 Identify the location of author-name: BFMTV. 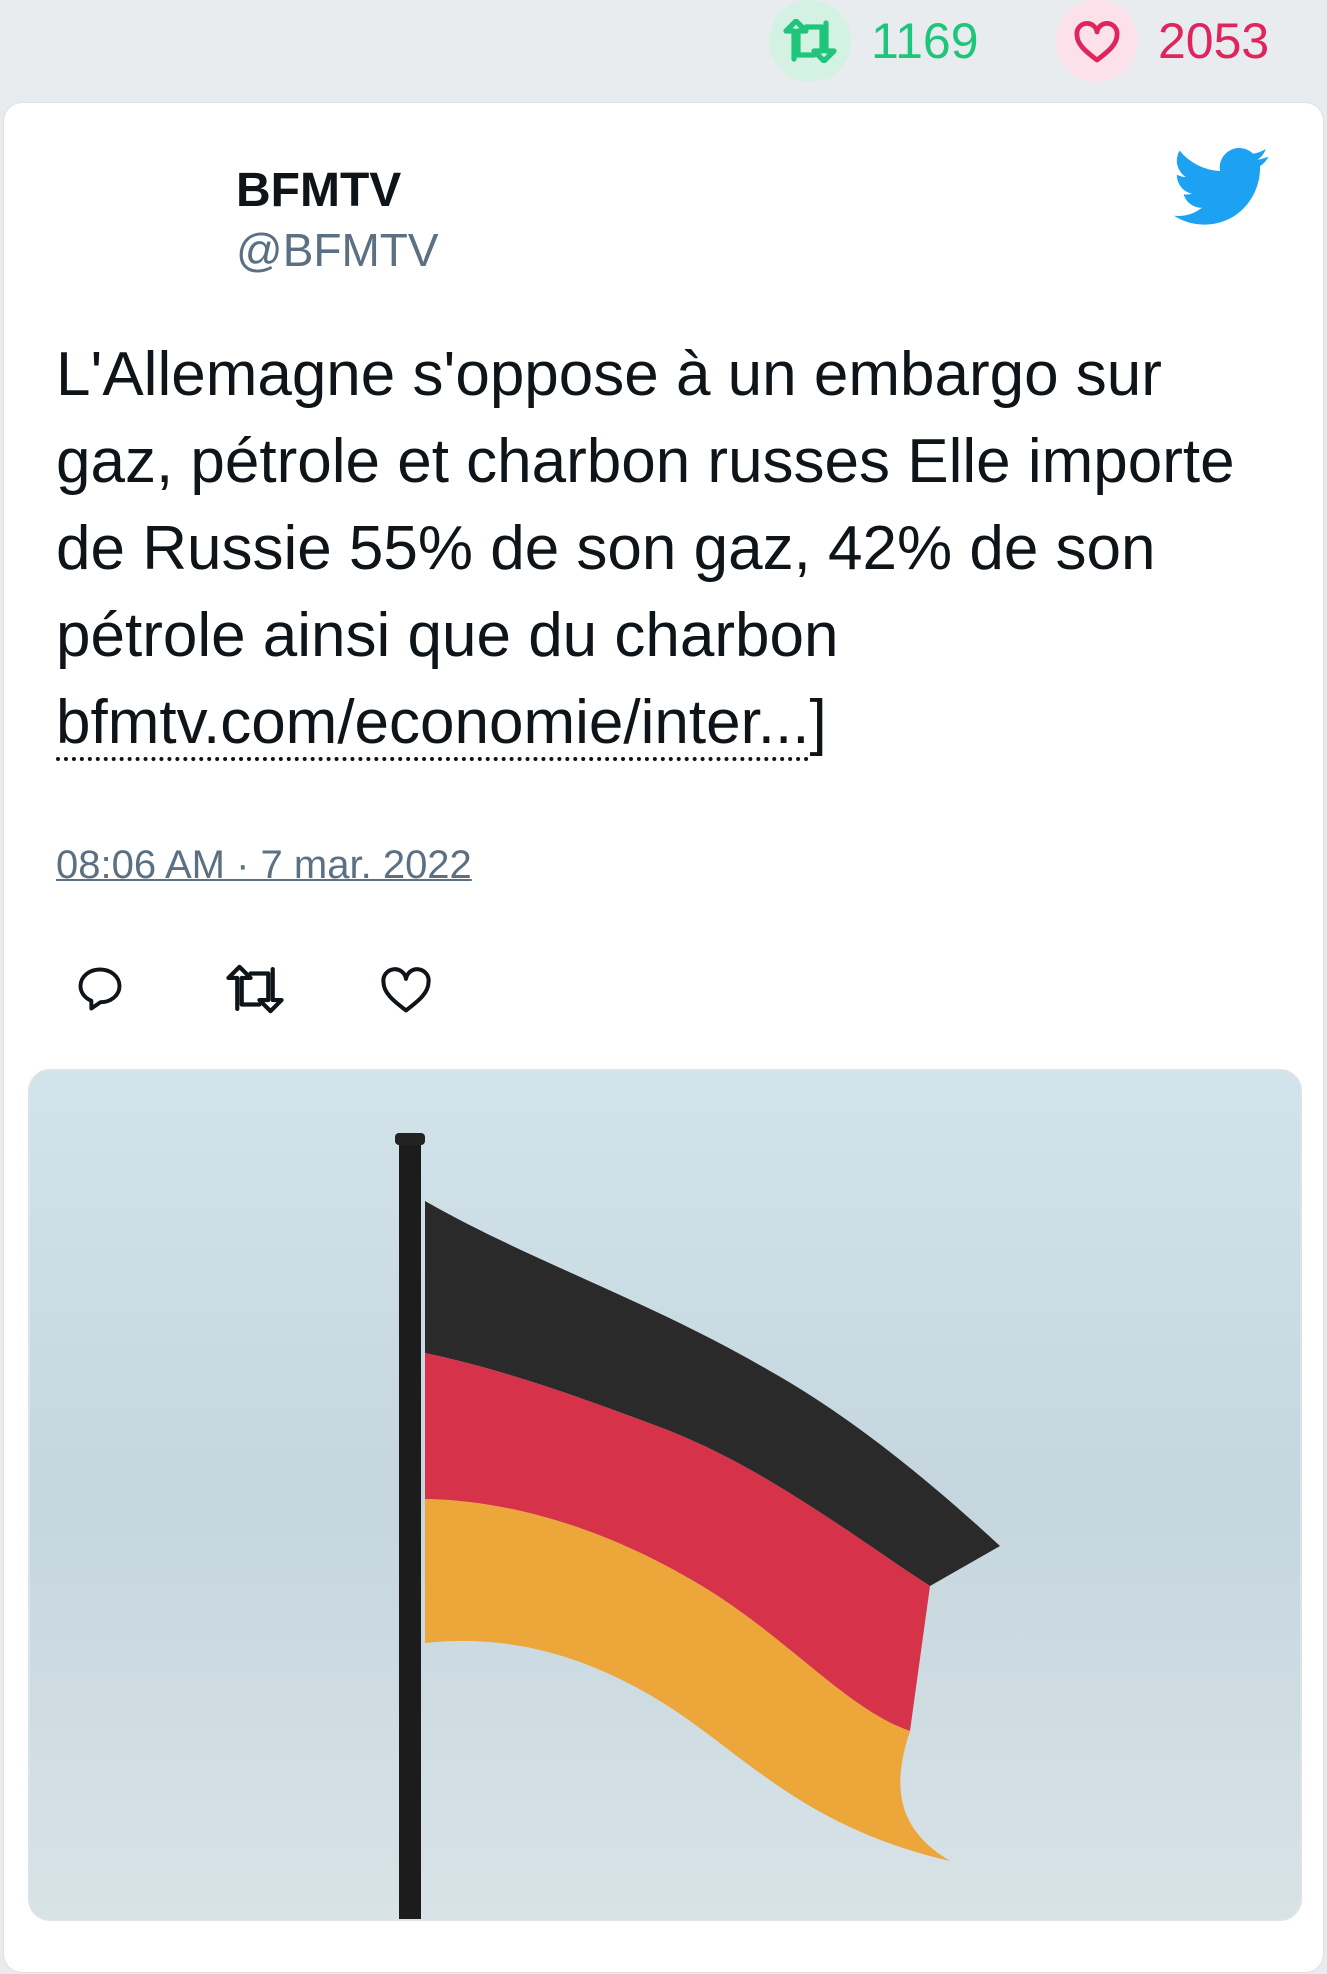
(318, 190).